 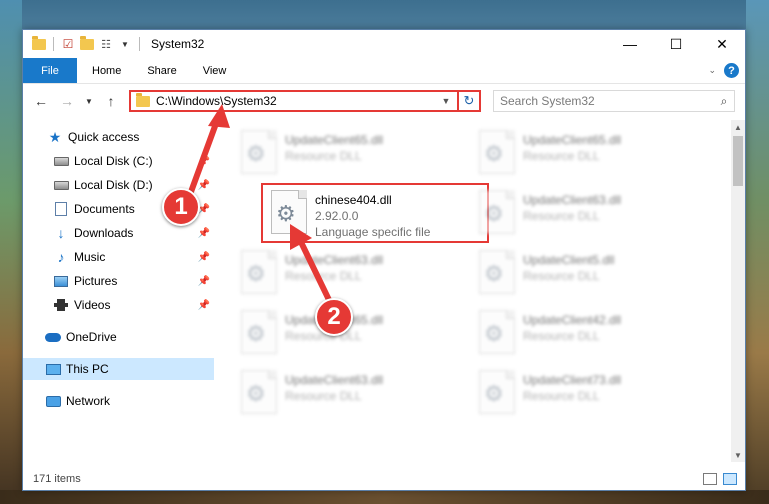 I want to click on sidebar-item-this-pc: This PC, so click(x=118, y=369).